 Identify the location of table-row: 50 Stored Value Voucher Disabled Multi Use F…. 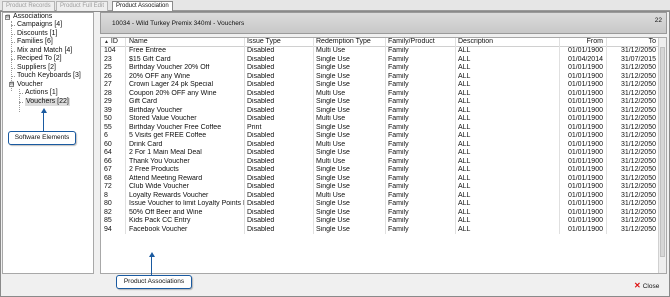
(383, 119).